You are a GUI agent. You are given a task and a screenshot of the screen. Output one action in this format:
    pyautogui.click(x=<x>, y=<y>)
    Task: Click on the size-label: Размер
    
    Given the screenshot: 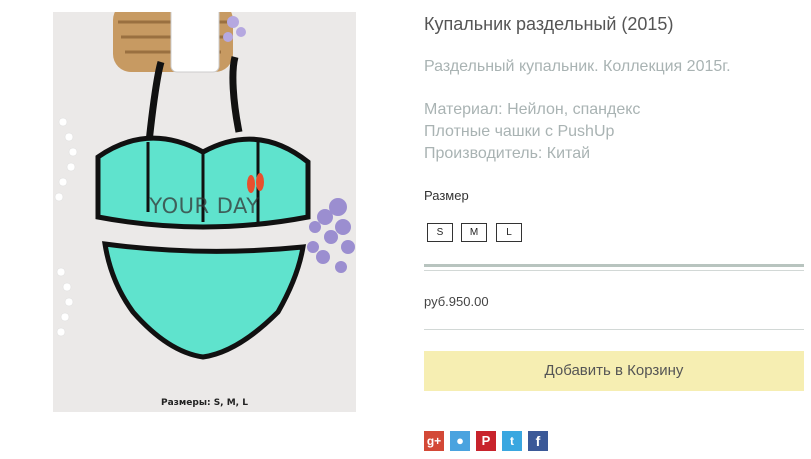 What is the action you would take?
    pyautogui.click(x=446, y=195)
    